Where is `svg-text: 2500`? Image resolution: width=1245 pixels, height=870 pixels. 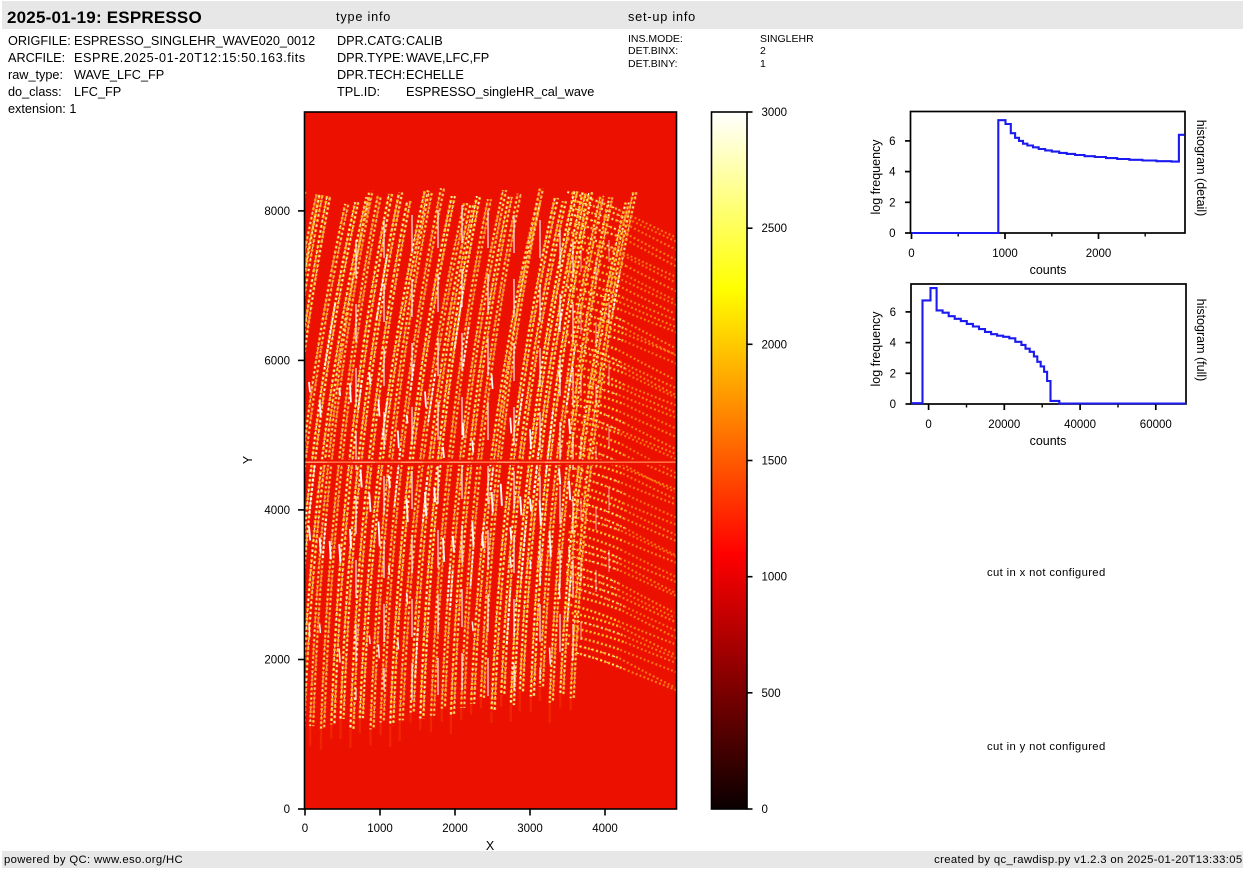
svg-text: 2500 is located at coordinates (775, 229).